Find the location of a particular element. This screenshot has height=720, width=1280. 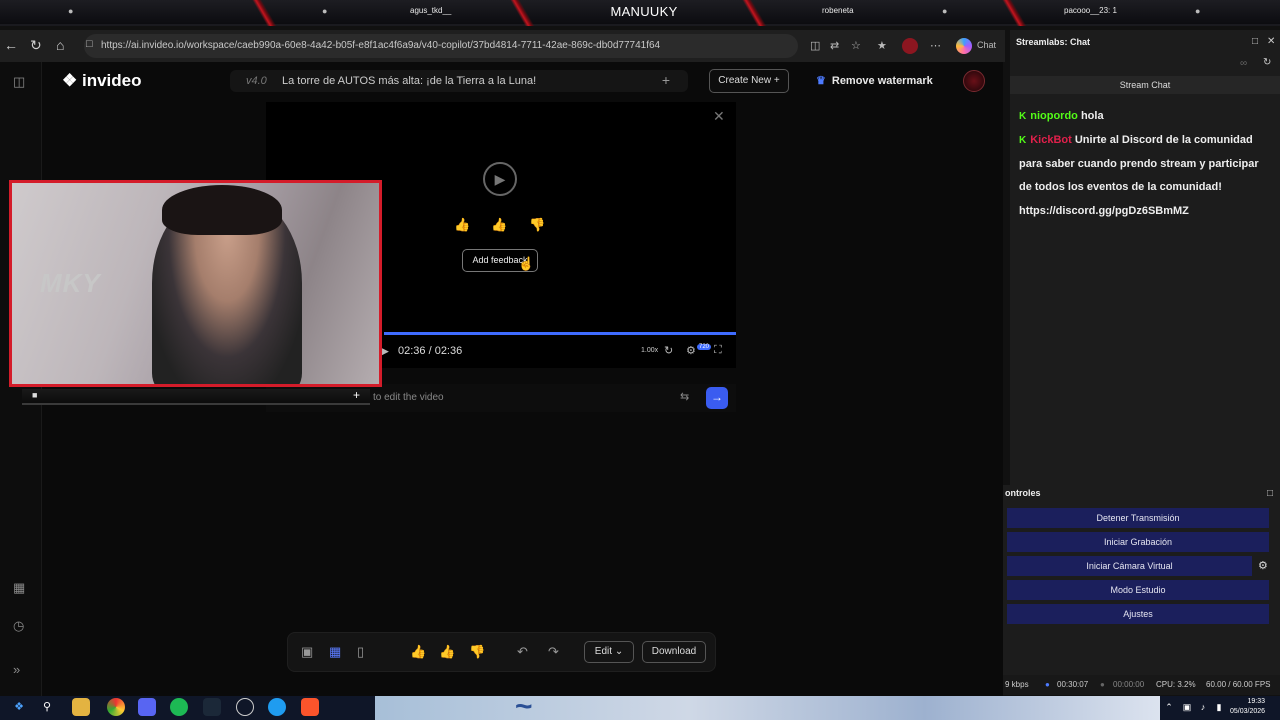

avatar is located at coordinates (974, 81).